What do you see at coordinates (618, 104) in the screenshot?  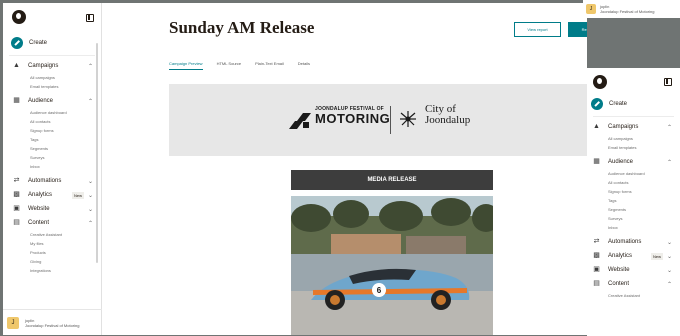 I see `create-label: Create` at bounding box center [618, 104].